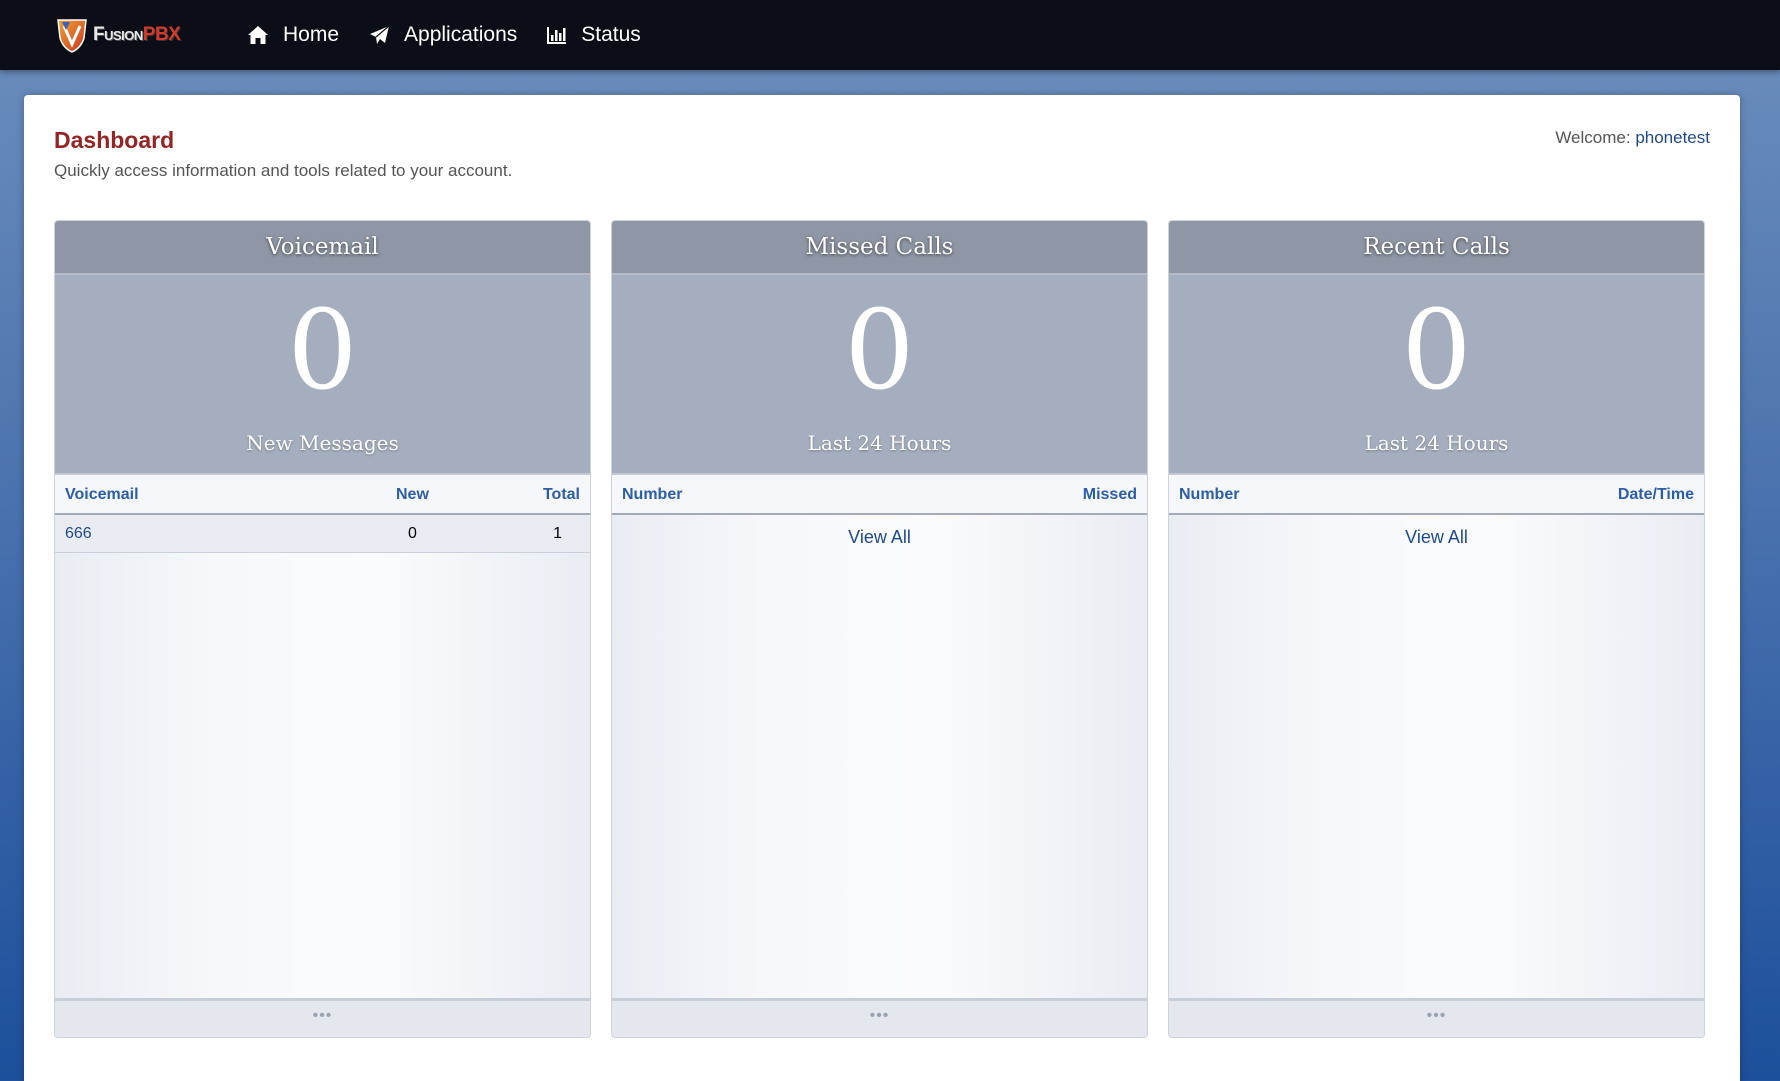 The height and width of the screenshot is (1081, 1780). Describe the element at coordinates (322, 534) in the screenshot. I see `table-row: 666 0 1` at that location.